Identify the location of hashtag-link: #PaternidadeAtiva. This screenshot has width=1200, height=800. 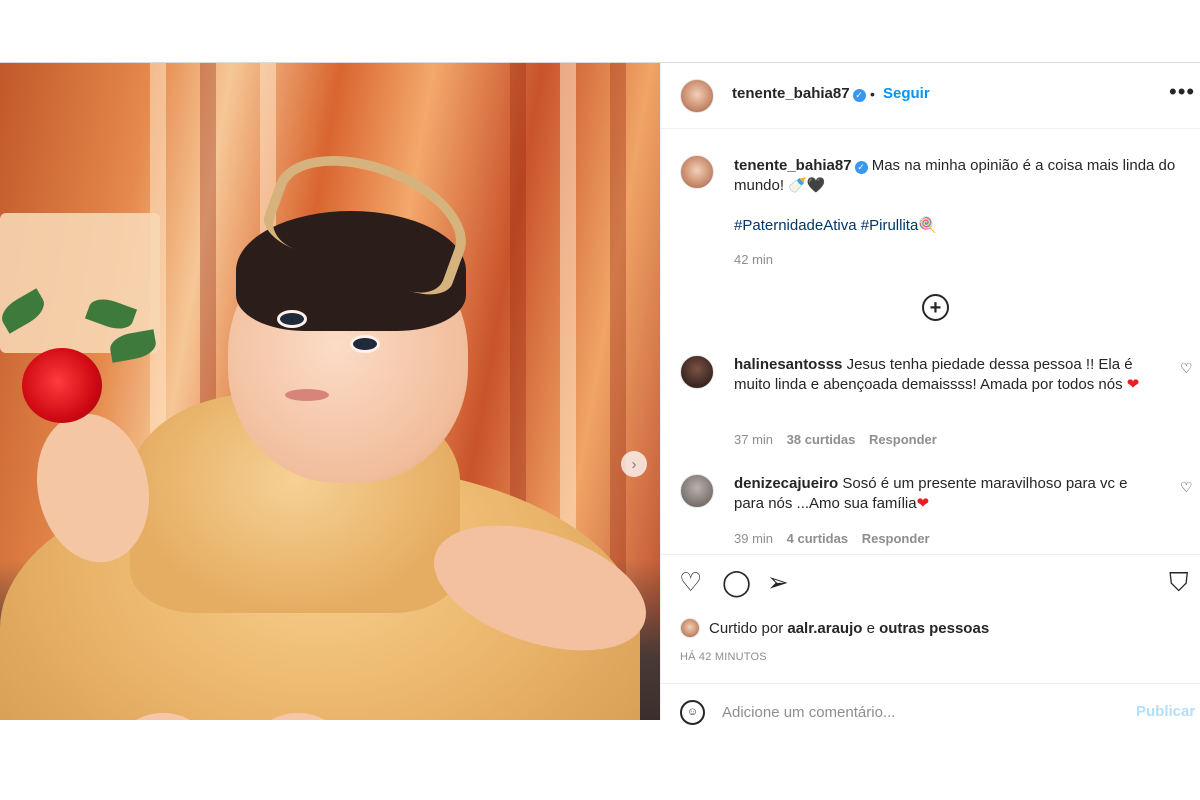
(795, 225).